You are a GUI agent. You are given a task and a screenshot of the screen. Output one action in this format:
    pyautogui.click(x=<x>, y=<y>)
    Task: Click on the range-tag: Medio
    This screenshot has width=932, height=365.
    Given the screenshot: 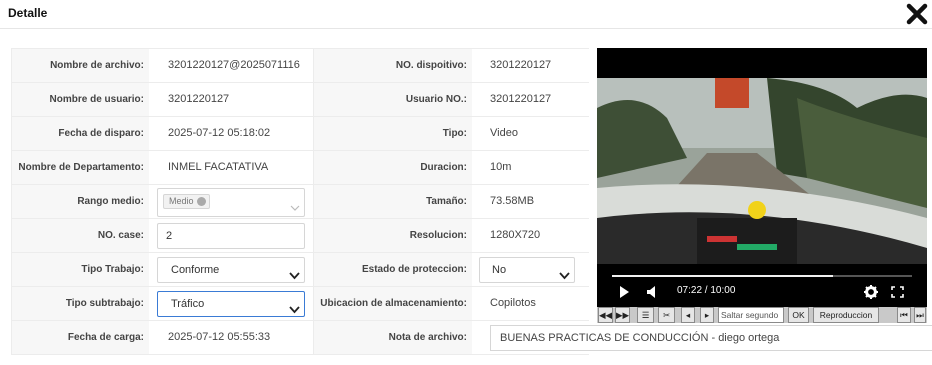 What is the action you would take?
    pyautogui.click(x=186, y=201)
    